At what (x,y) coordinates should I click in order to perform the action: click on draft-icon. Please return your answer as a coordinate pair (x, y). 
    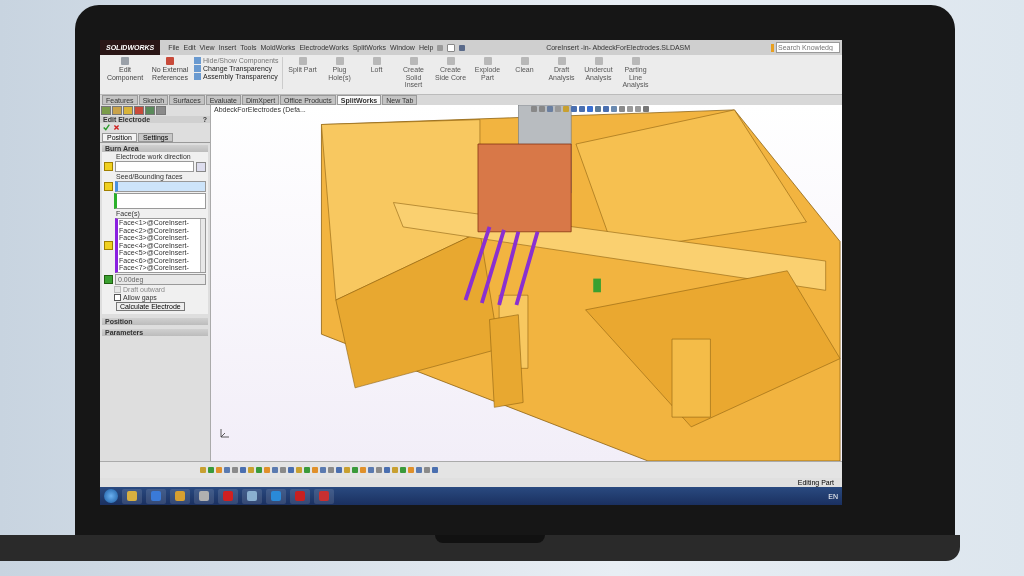
    Looking at the image, I should click on (108, 279).